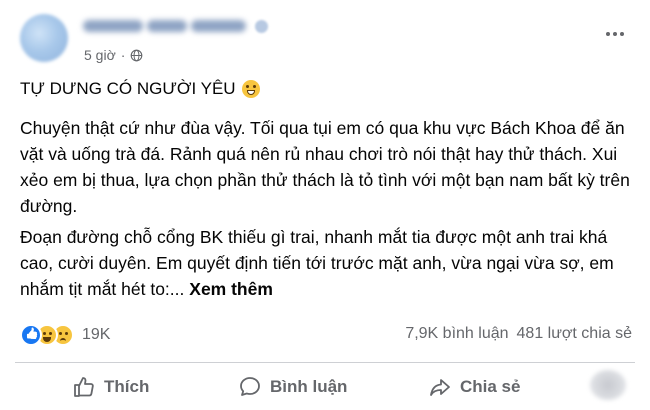 Image resolution: width=650 pixels, height=410 pixels. What do you see at coordinates (250, 89) in the screenshot?
I see `blushing-face-icon` at bounding box center [250, 89].